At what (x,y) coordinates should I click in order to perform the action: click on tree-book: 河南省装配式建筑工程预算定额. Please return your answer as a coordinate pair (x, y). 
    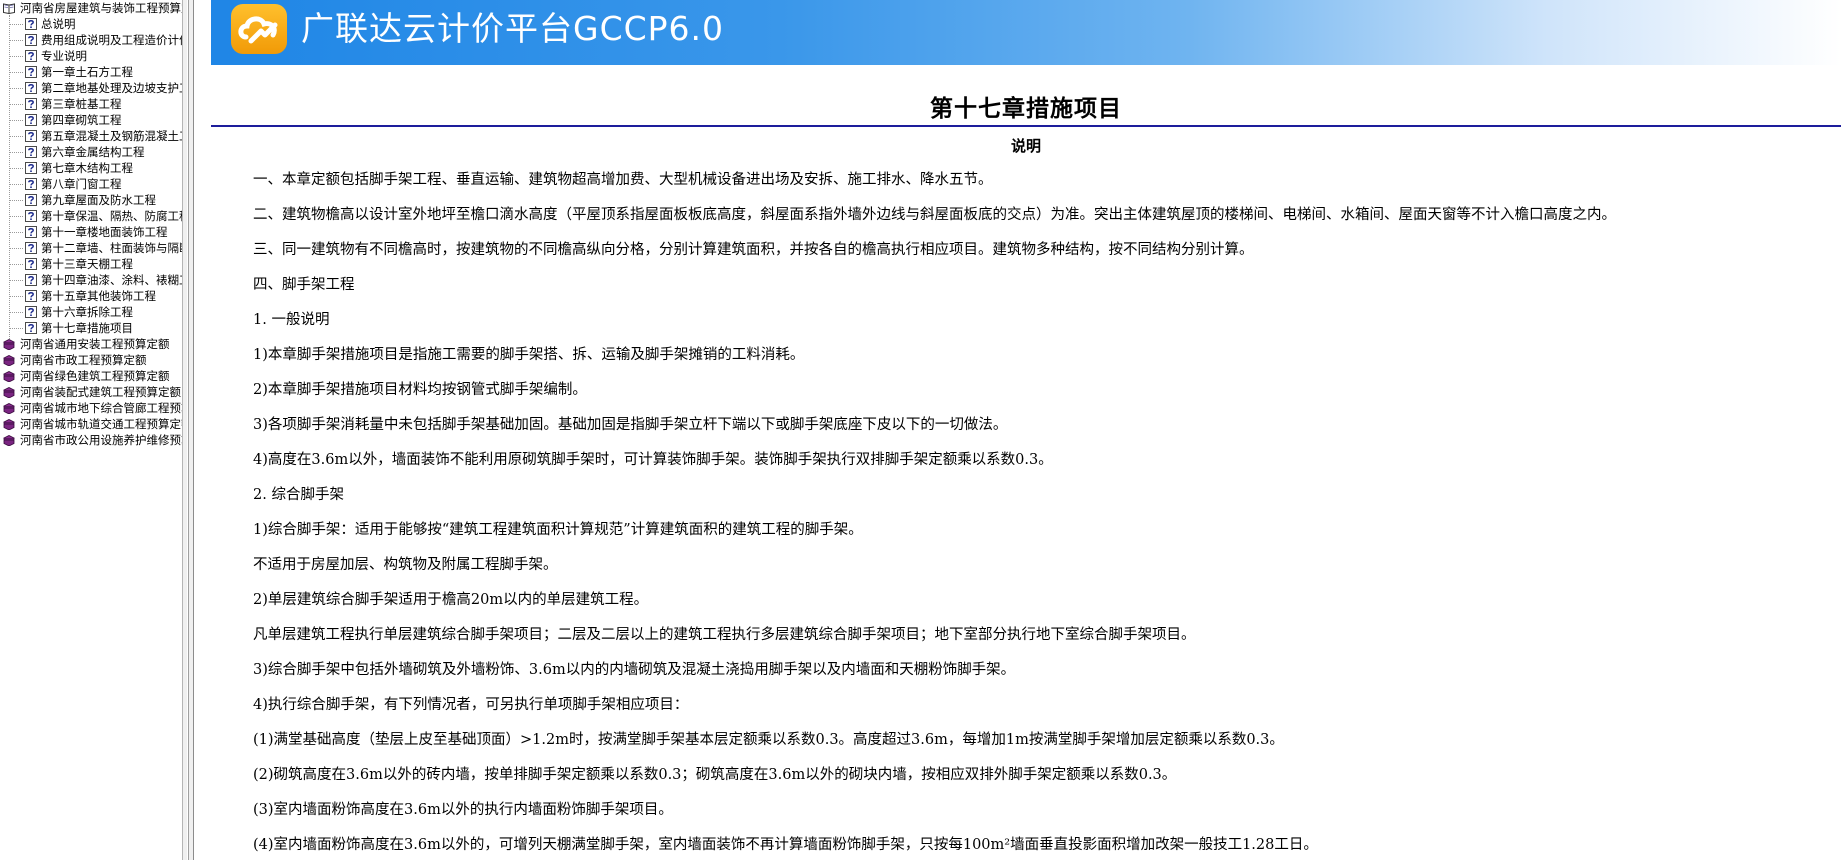
    Looking at the image, I should click on (91, 392).